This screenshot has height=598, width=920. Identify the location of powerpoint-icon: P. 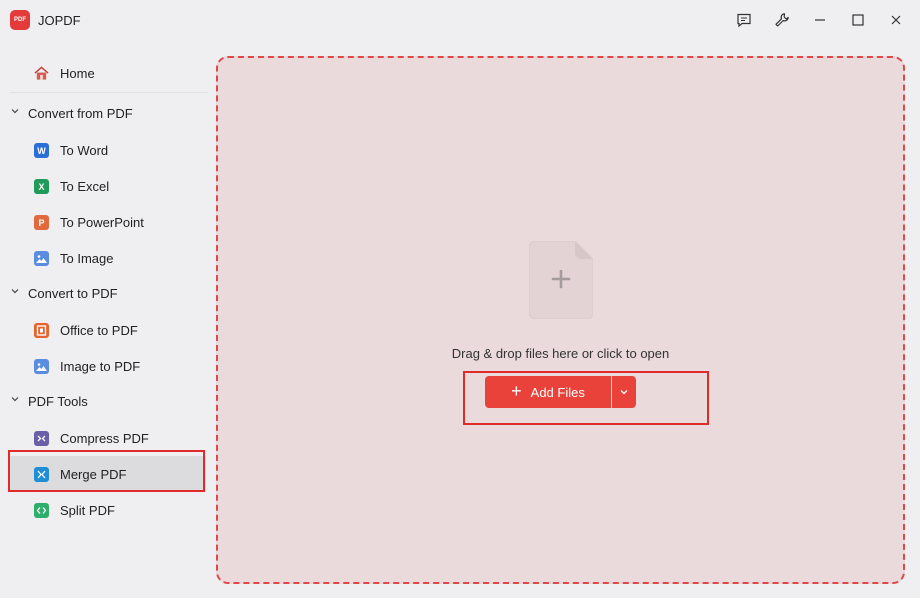
(41, 222).